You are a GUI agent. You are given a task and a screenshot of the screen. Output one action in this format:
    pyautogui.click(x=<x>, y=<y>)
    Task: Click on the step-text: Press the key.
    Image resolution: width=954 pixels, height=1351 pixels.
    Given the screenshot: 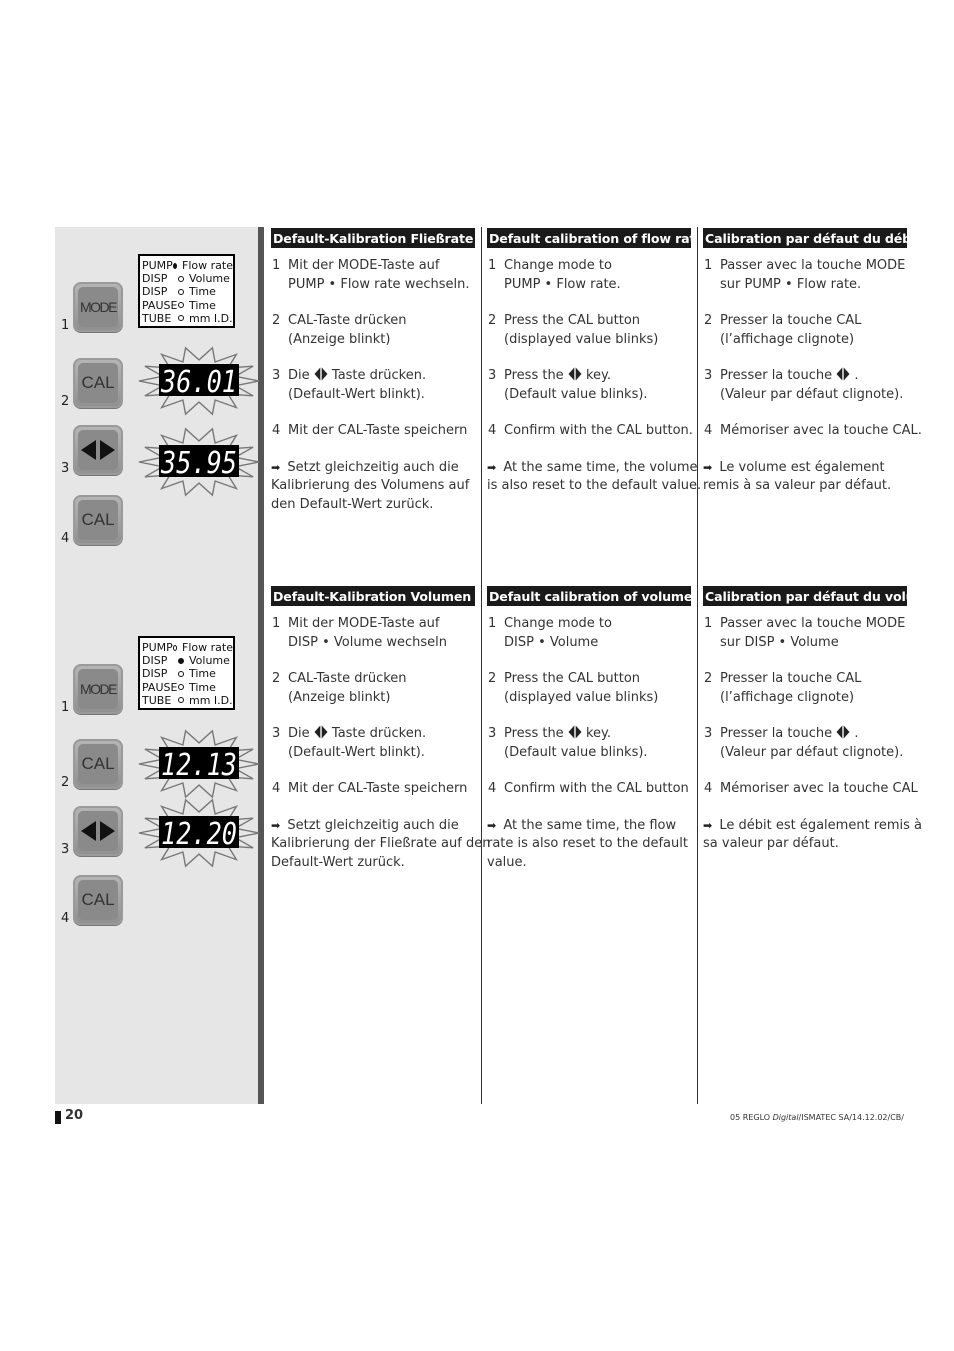 What is the action you would take?
    pyautogui.click(x=558, y=733)
    